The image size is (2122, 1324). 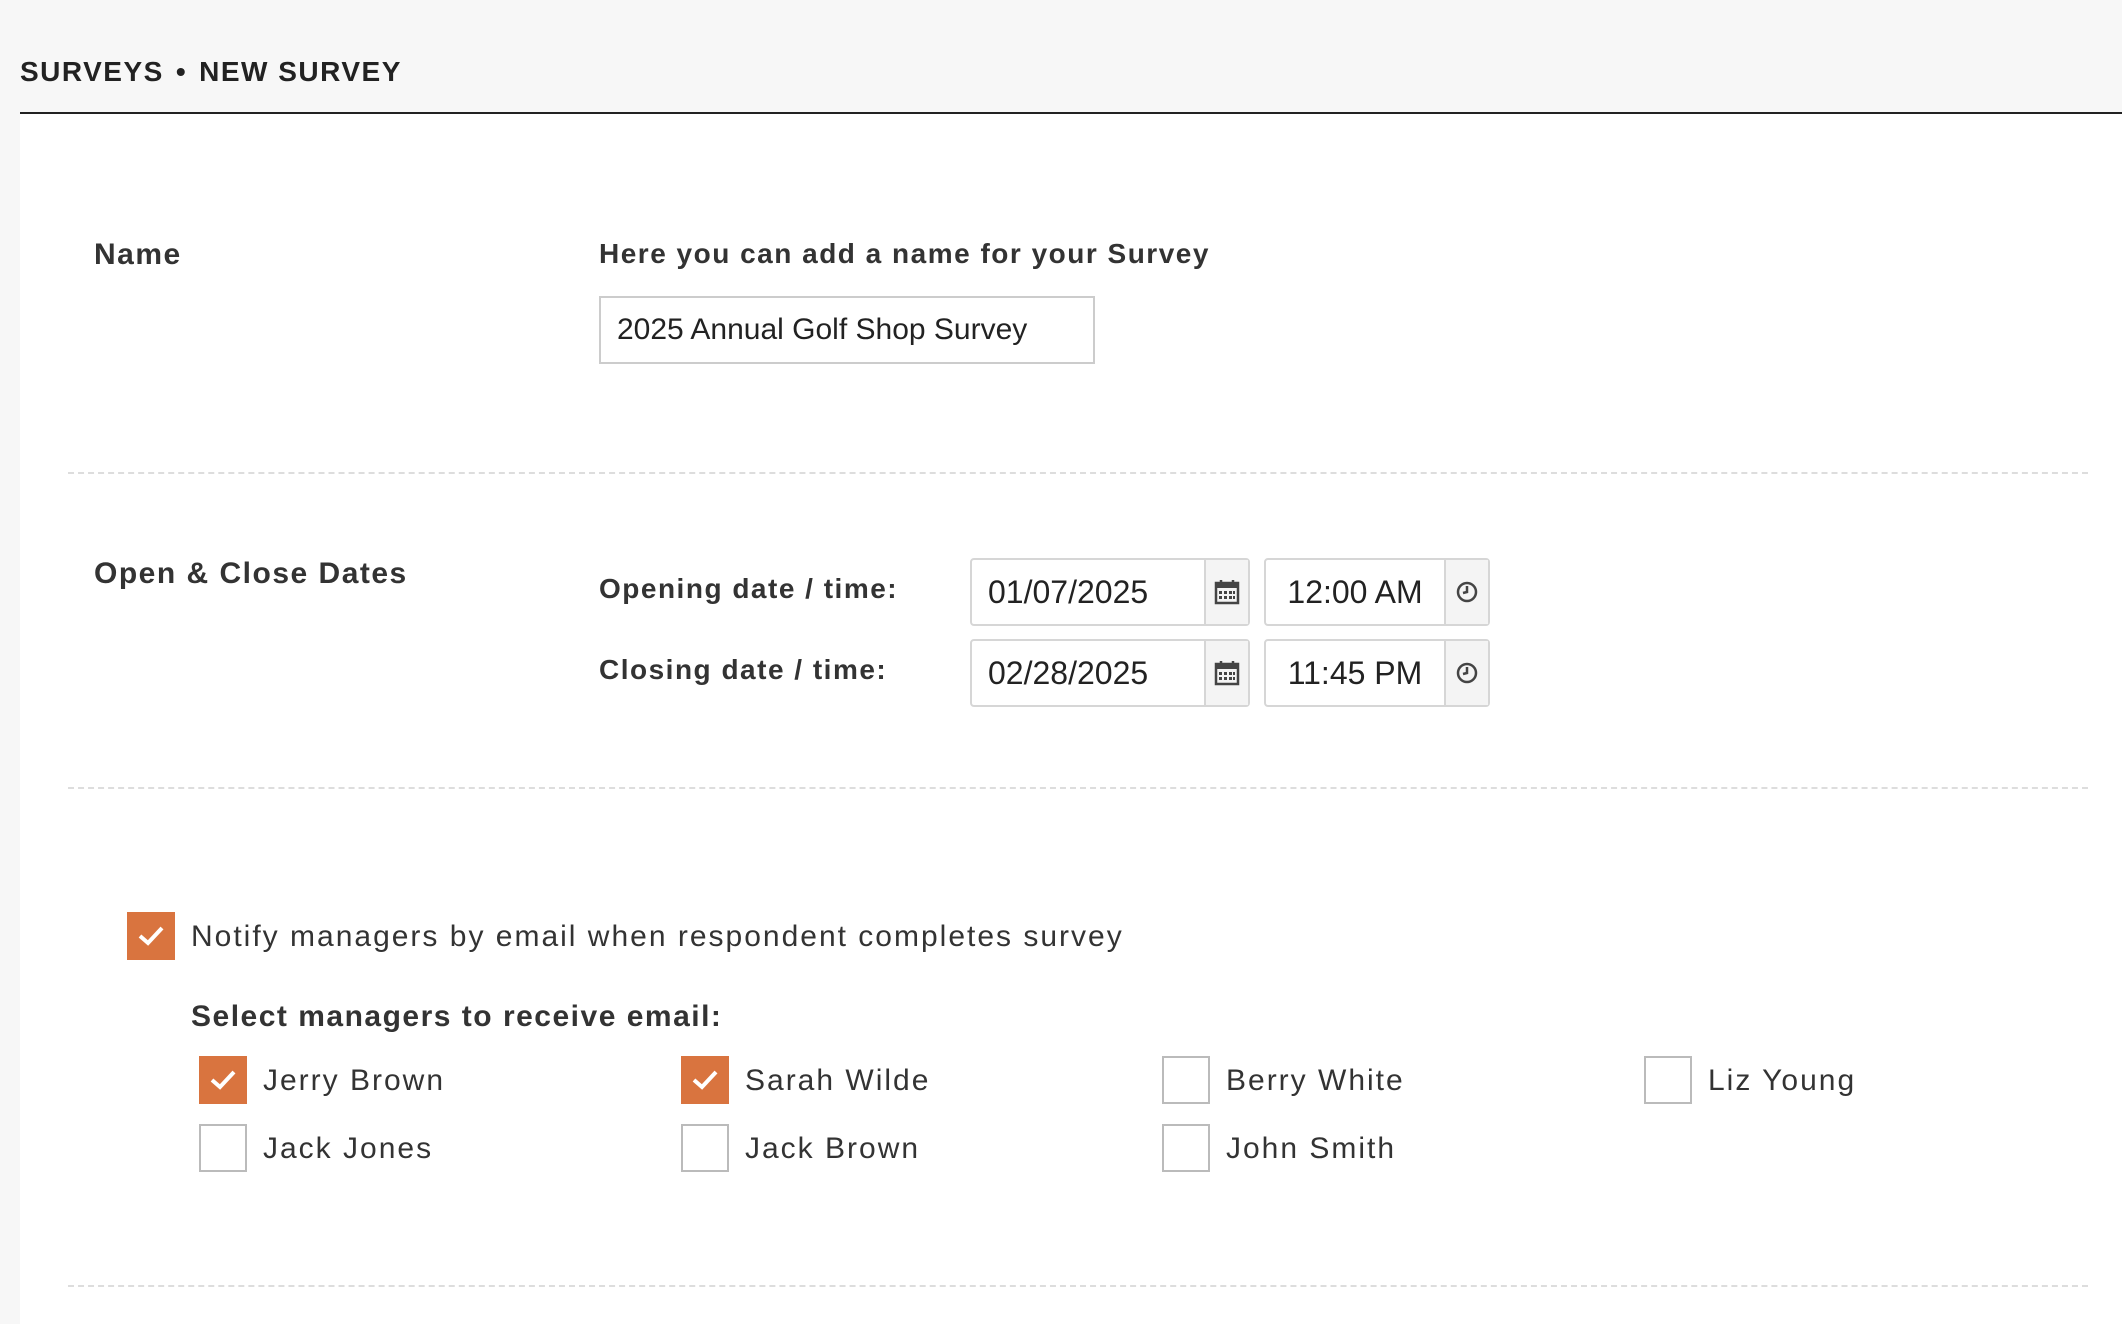 I want to click on opening-date-picker, so click(x=1110, y=592).